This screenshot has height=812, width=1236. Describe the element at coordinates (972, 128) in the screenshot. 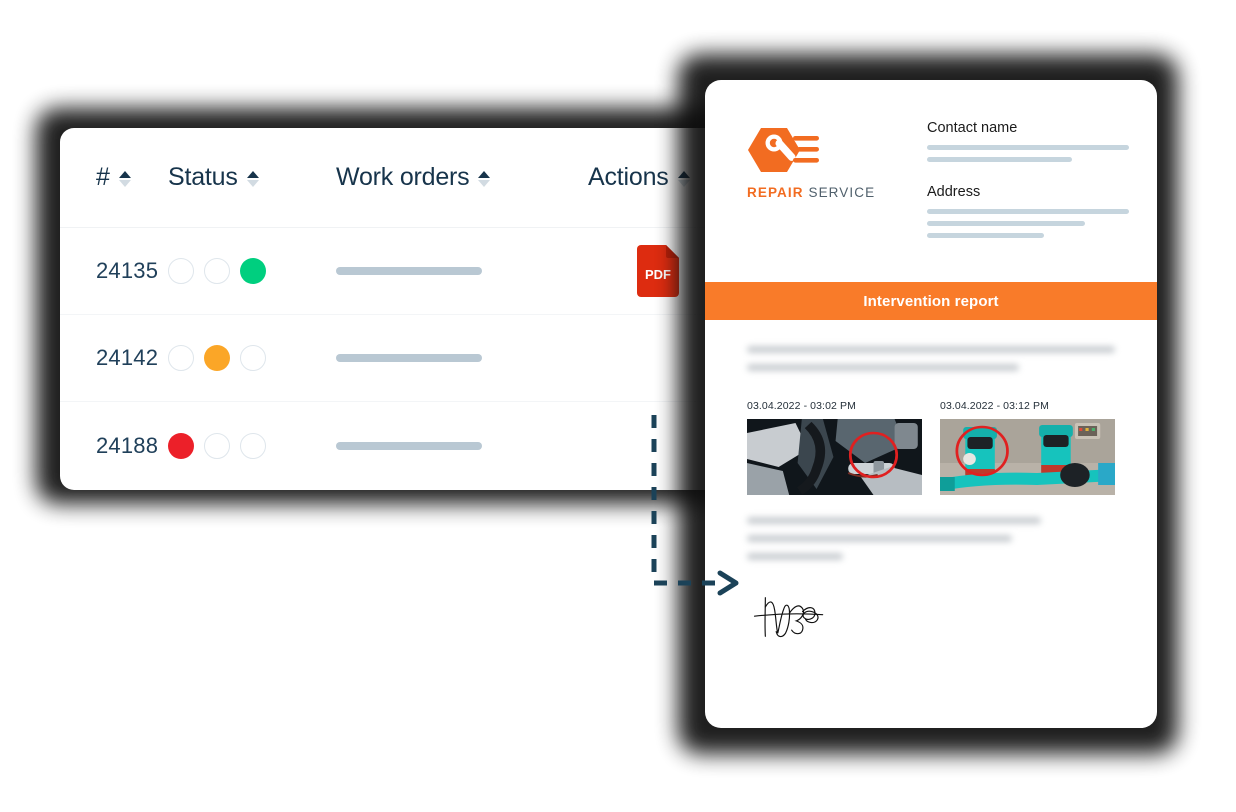

I see `field-contact-name-label: Contact name` at that location.